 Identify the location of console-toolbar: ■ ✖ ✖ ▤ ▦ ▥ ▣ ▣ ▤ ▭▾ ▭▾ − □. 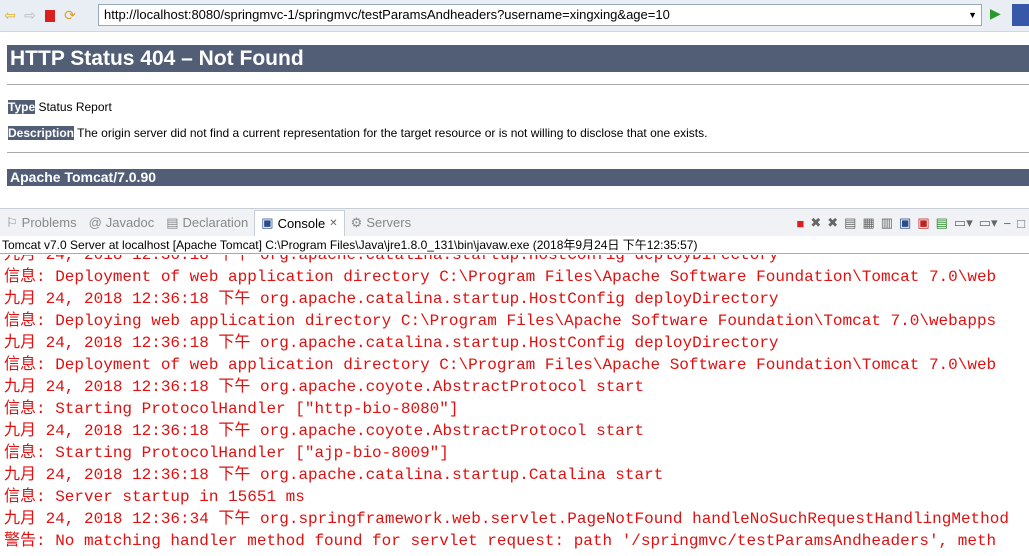
(912, 223).